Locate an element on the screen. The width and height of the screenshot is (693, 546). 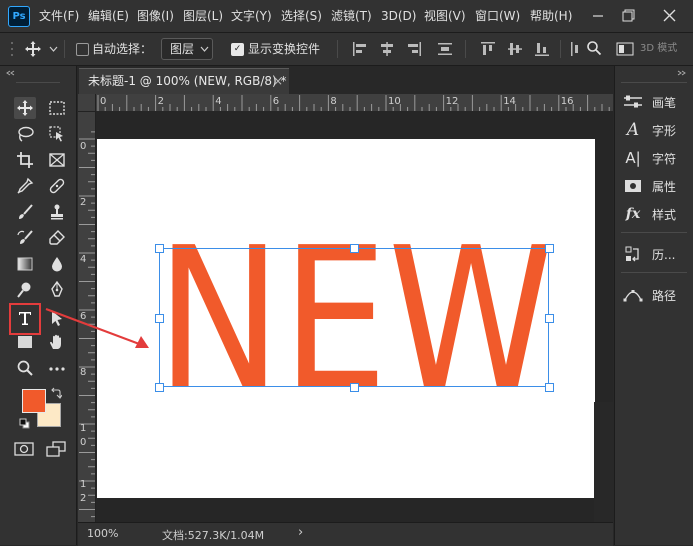
menu-3d: 3D(D) is located at coordinates (398, 16).